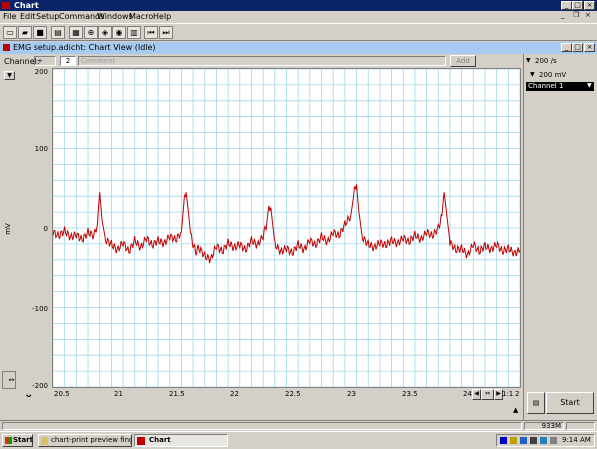 This screenshot has width=597, height=449. I want to click on menu-help: Help, so click(162, 16).